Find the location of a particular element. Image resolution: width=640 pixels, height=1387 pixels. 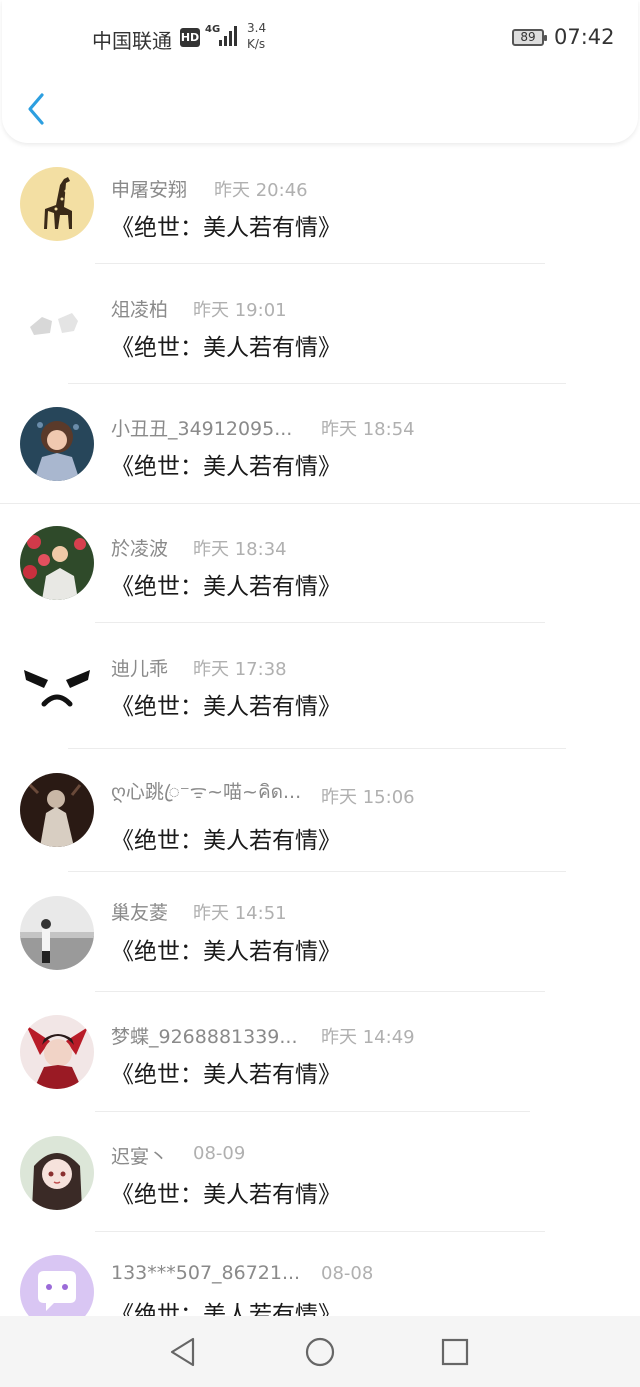

comment-time: 08-08 is located at coordinates (347, 1273).